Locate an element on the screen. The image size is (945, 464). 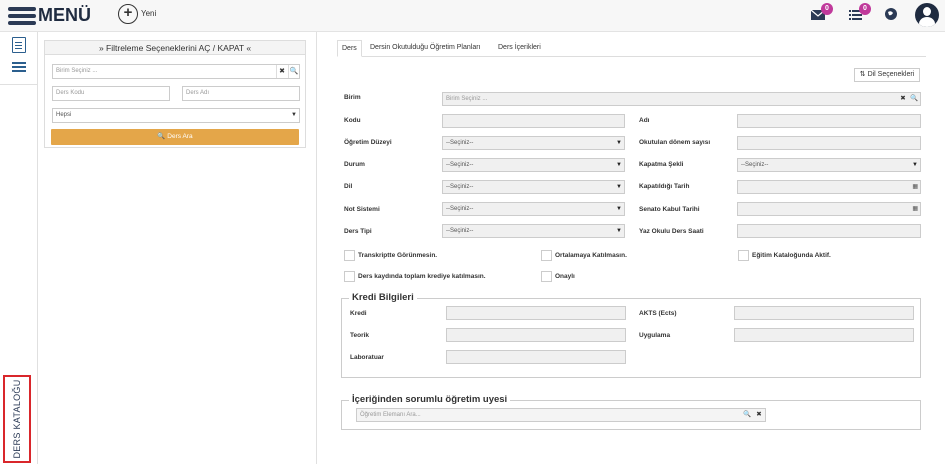
course-search-button: 🔍 Ders Ara is located at coordinates (175, 137).